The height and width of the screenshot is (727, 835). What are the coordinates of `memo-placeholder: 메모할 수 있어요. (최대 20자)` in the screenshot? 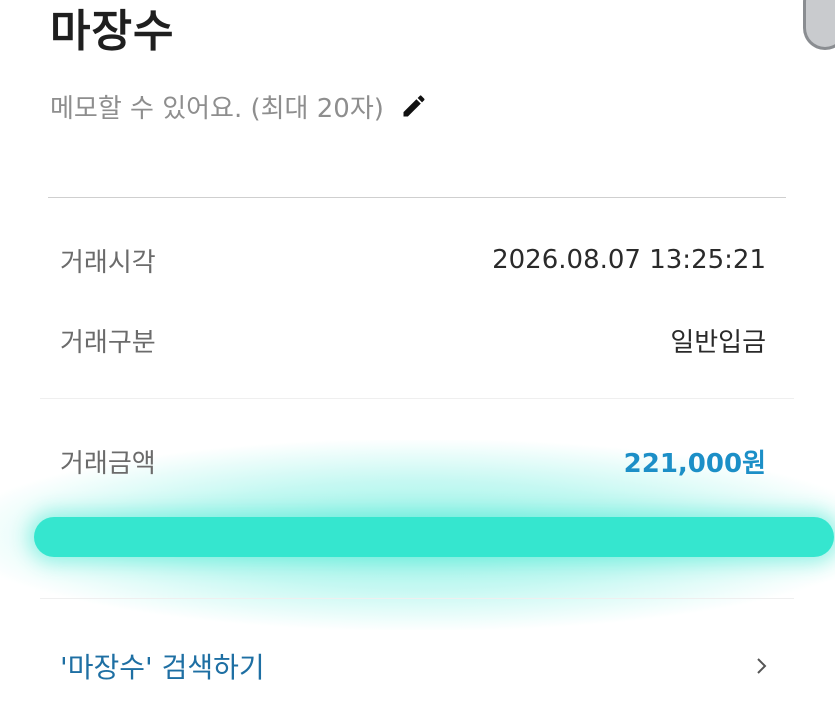 It's located at (217, 106).